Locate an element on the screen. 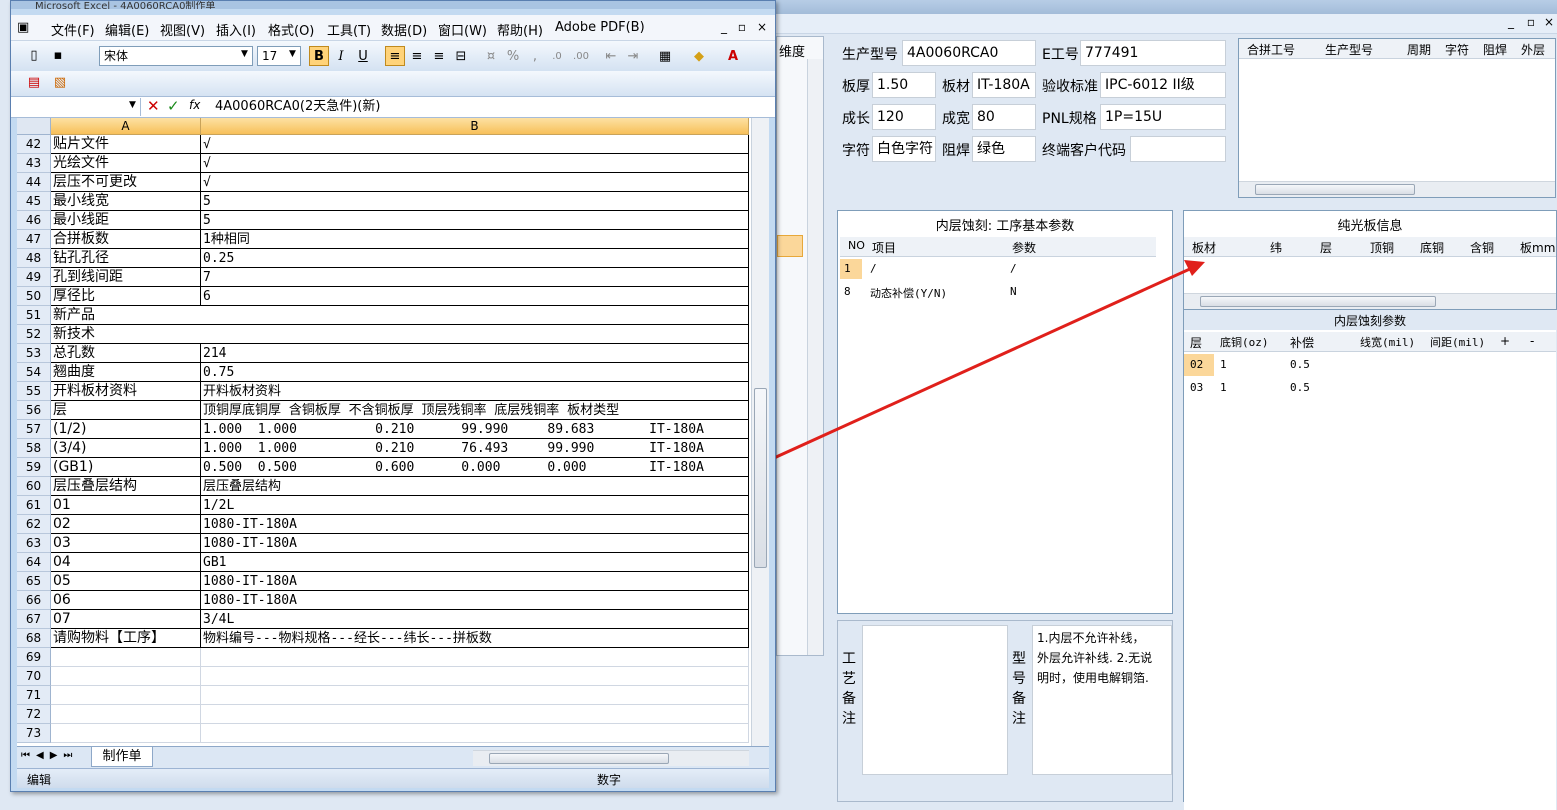 The width and height of the screenshot is (1557, 810). cell-b: 0.75 is located at coordinates (475, 372).